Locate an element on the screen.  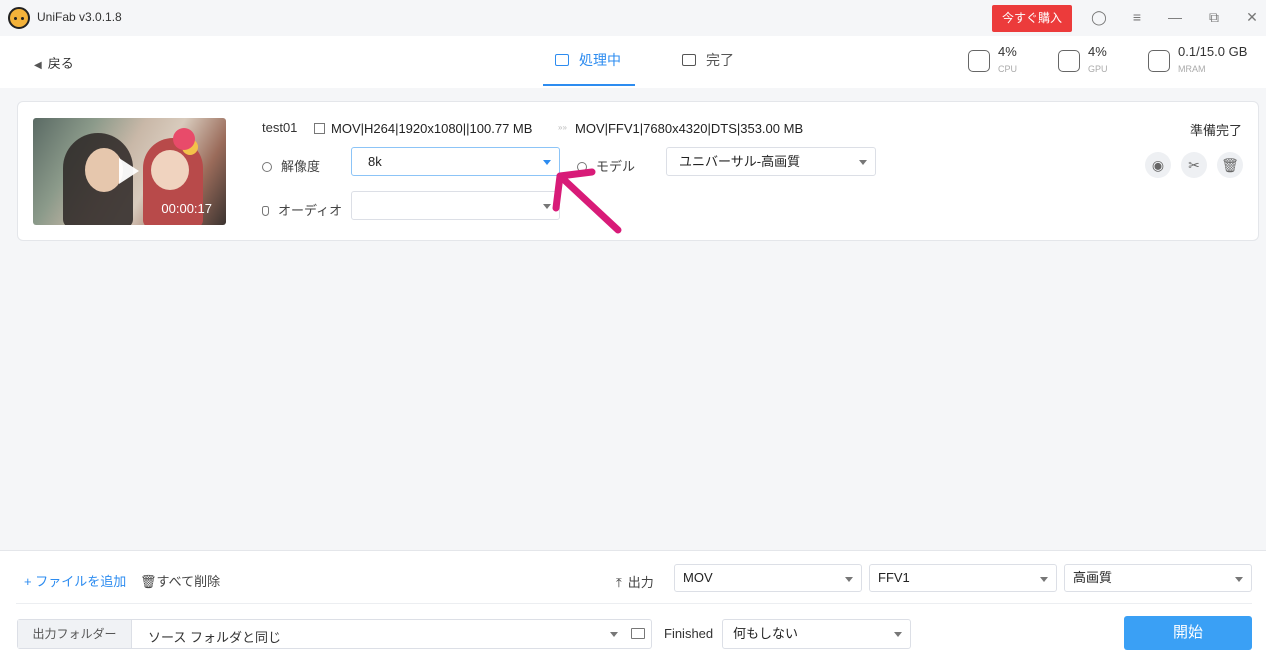
play-circle-icon is located at coordinates (267, 167).